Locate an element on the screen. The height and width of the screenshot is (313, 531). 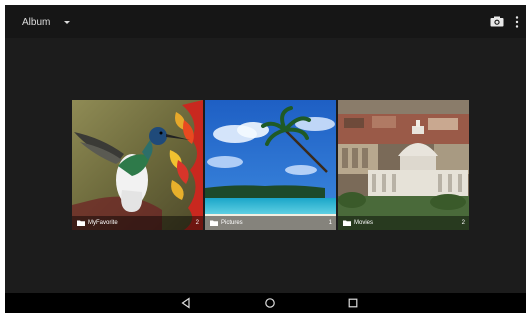
camera-icon is located at coordinates (497, 21).